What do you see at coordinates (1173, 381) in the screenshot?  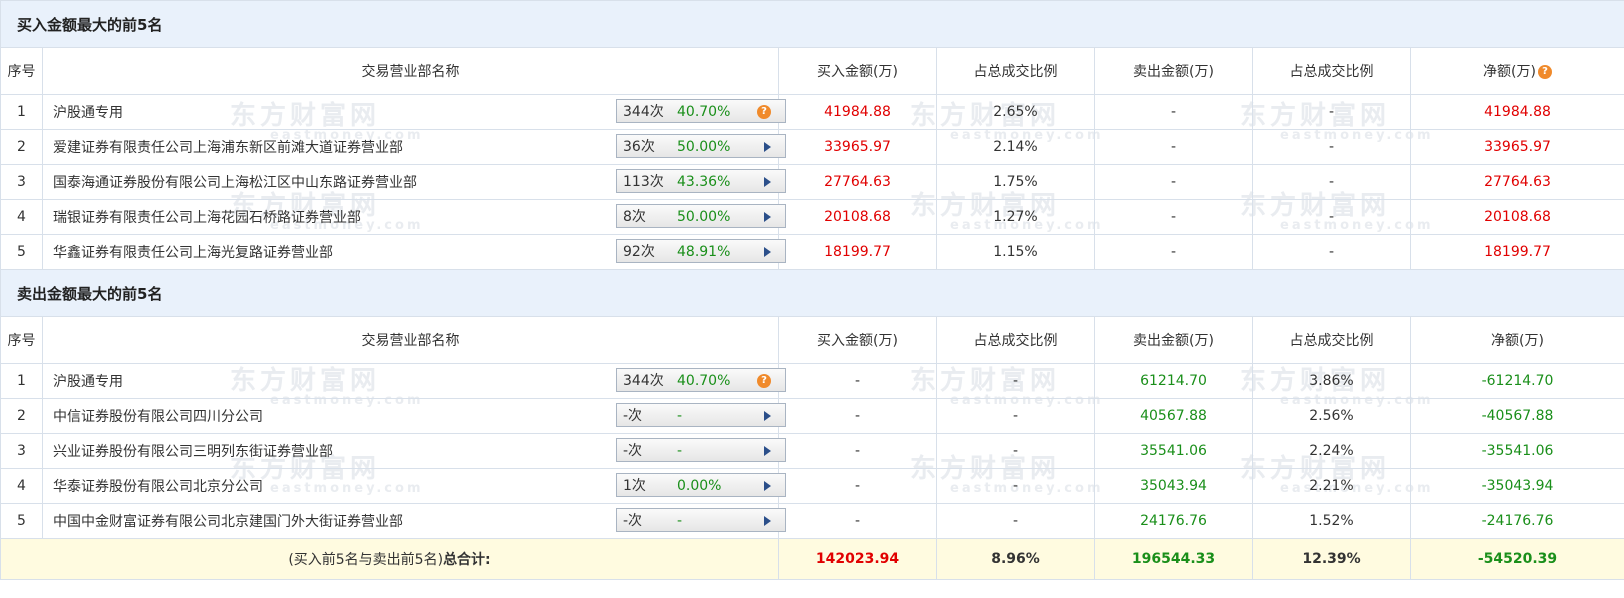 I see `cell-sell: 61214.70` at bounding box center [1173, 381].